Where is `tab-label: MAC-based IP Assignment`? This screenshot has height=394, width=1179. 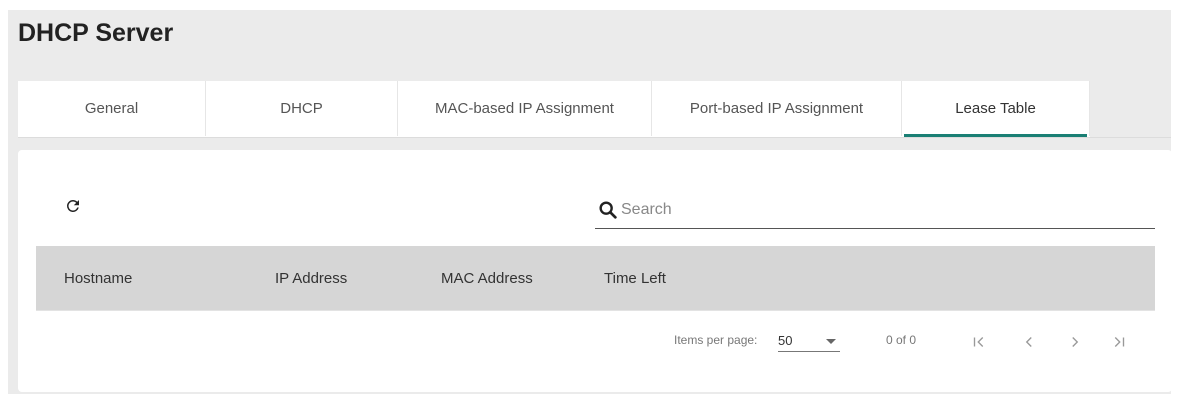
tab-label: MAC-based IP Assignment is located at coordinates (524, 108).